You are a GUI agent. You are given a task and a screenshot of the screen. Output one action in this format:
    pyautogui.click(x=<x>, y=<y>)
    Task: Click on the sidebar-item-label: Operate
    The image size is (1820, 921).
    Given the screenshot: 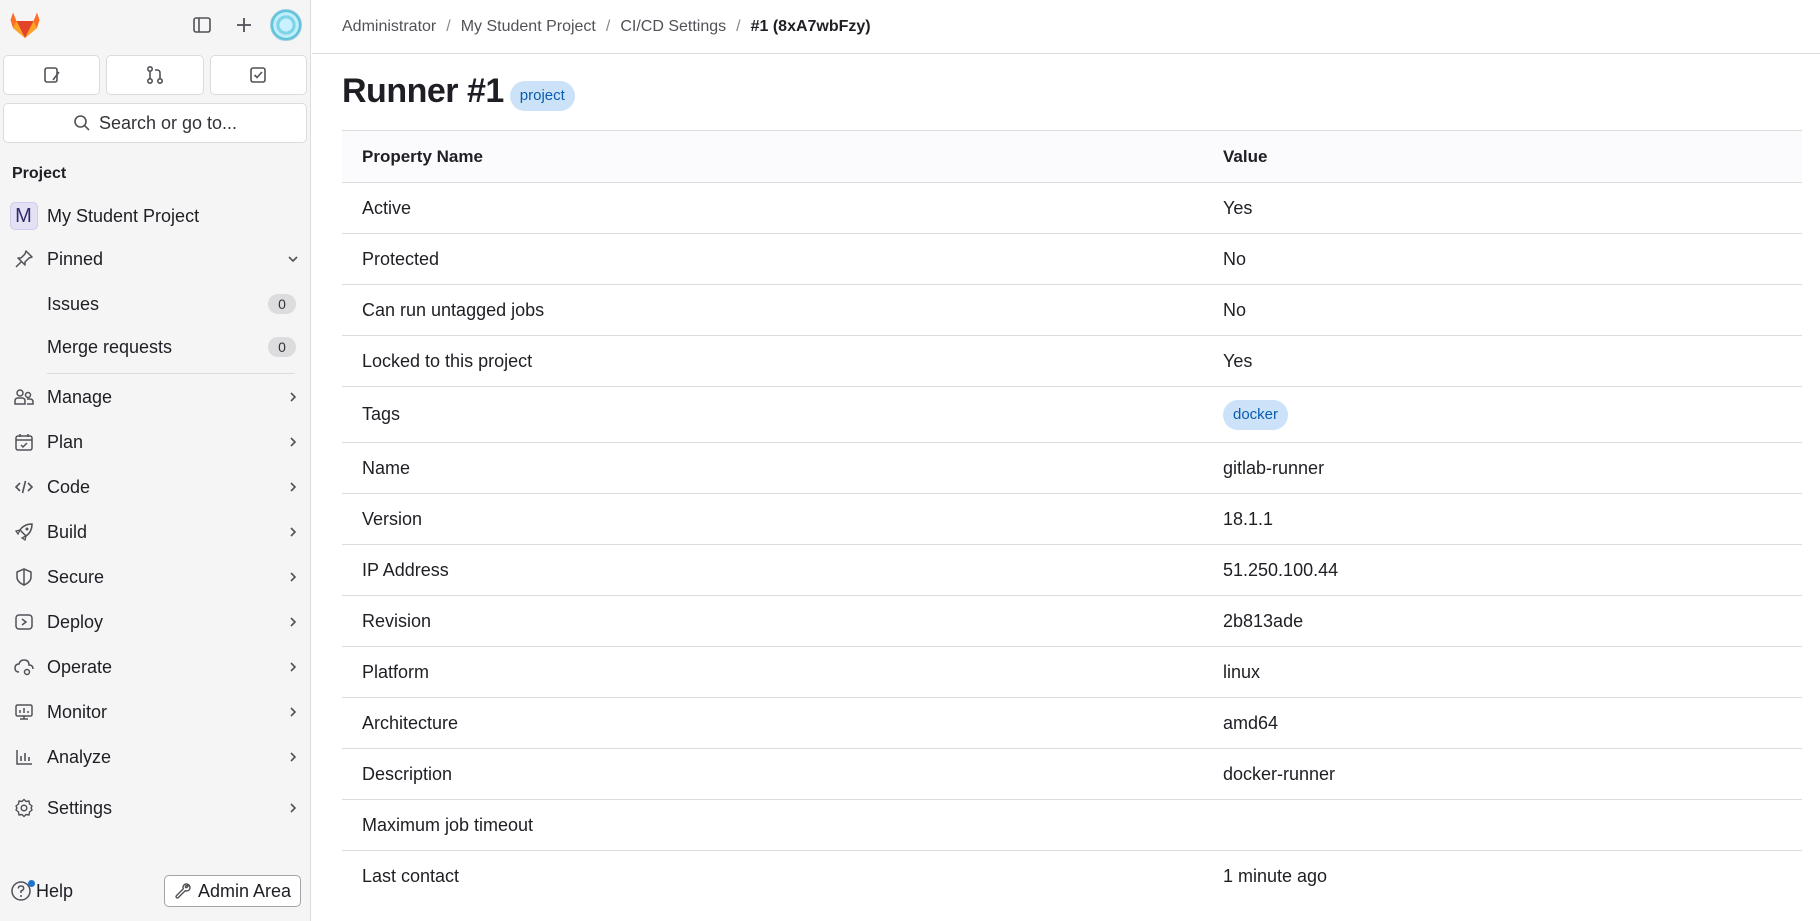 What is the action you would take?
    pyautogui.click(x=80, y=666)
    